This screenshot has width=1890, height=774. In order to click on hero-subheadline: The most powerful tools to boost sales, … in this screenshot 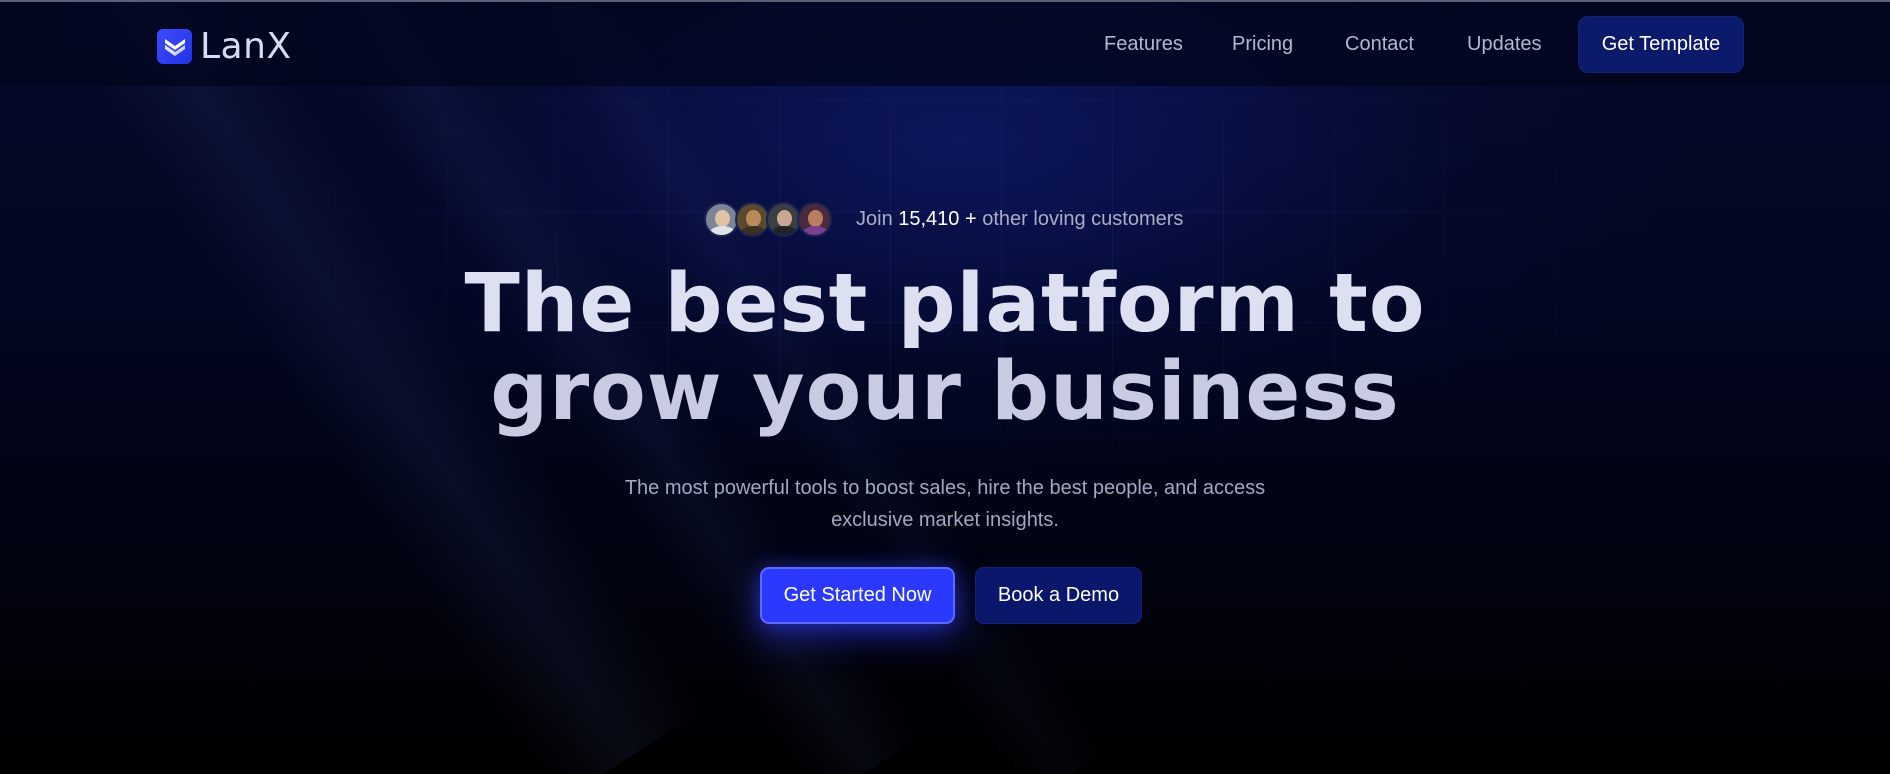, I will do `click(945, 504)`.